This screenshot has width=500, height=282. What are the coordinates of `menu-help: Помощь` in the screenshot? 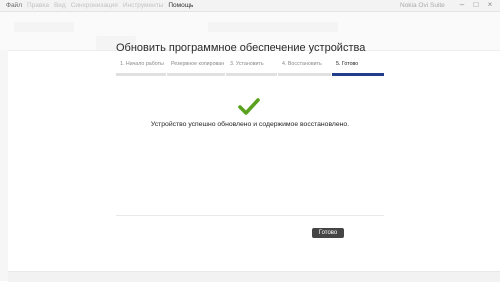 It's located at (180, 5).